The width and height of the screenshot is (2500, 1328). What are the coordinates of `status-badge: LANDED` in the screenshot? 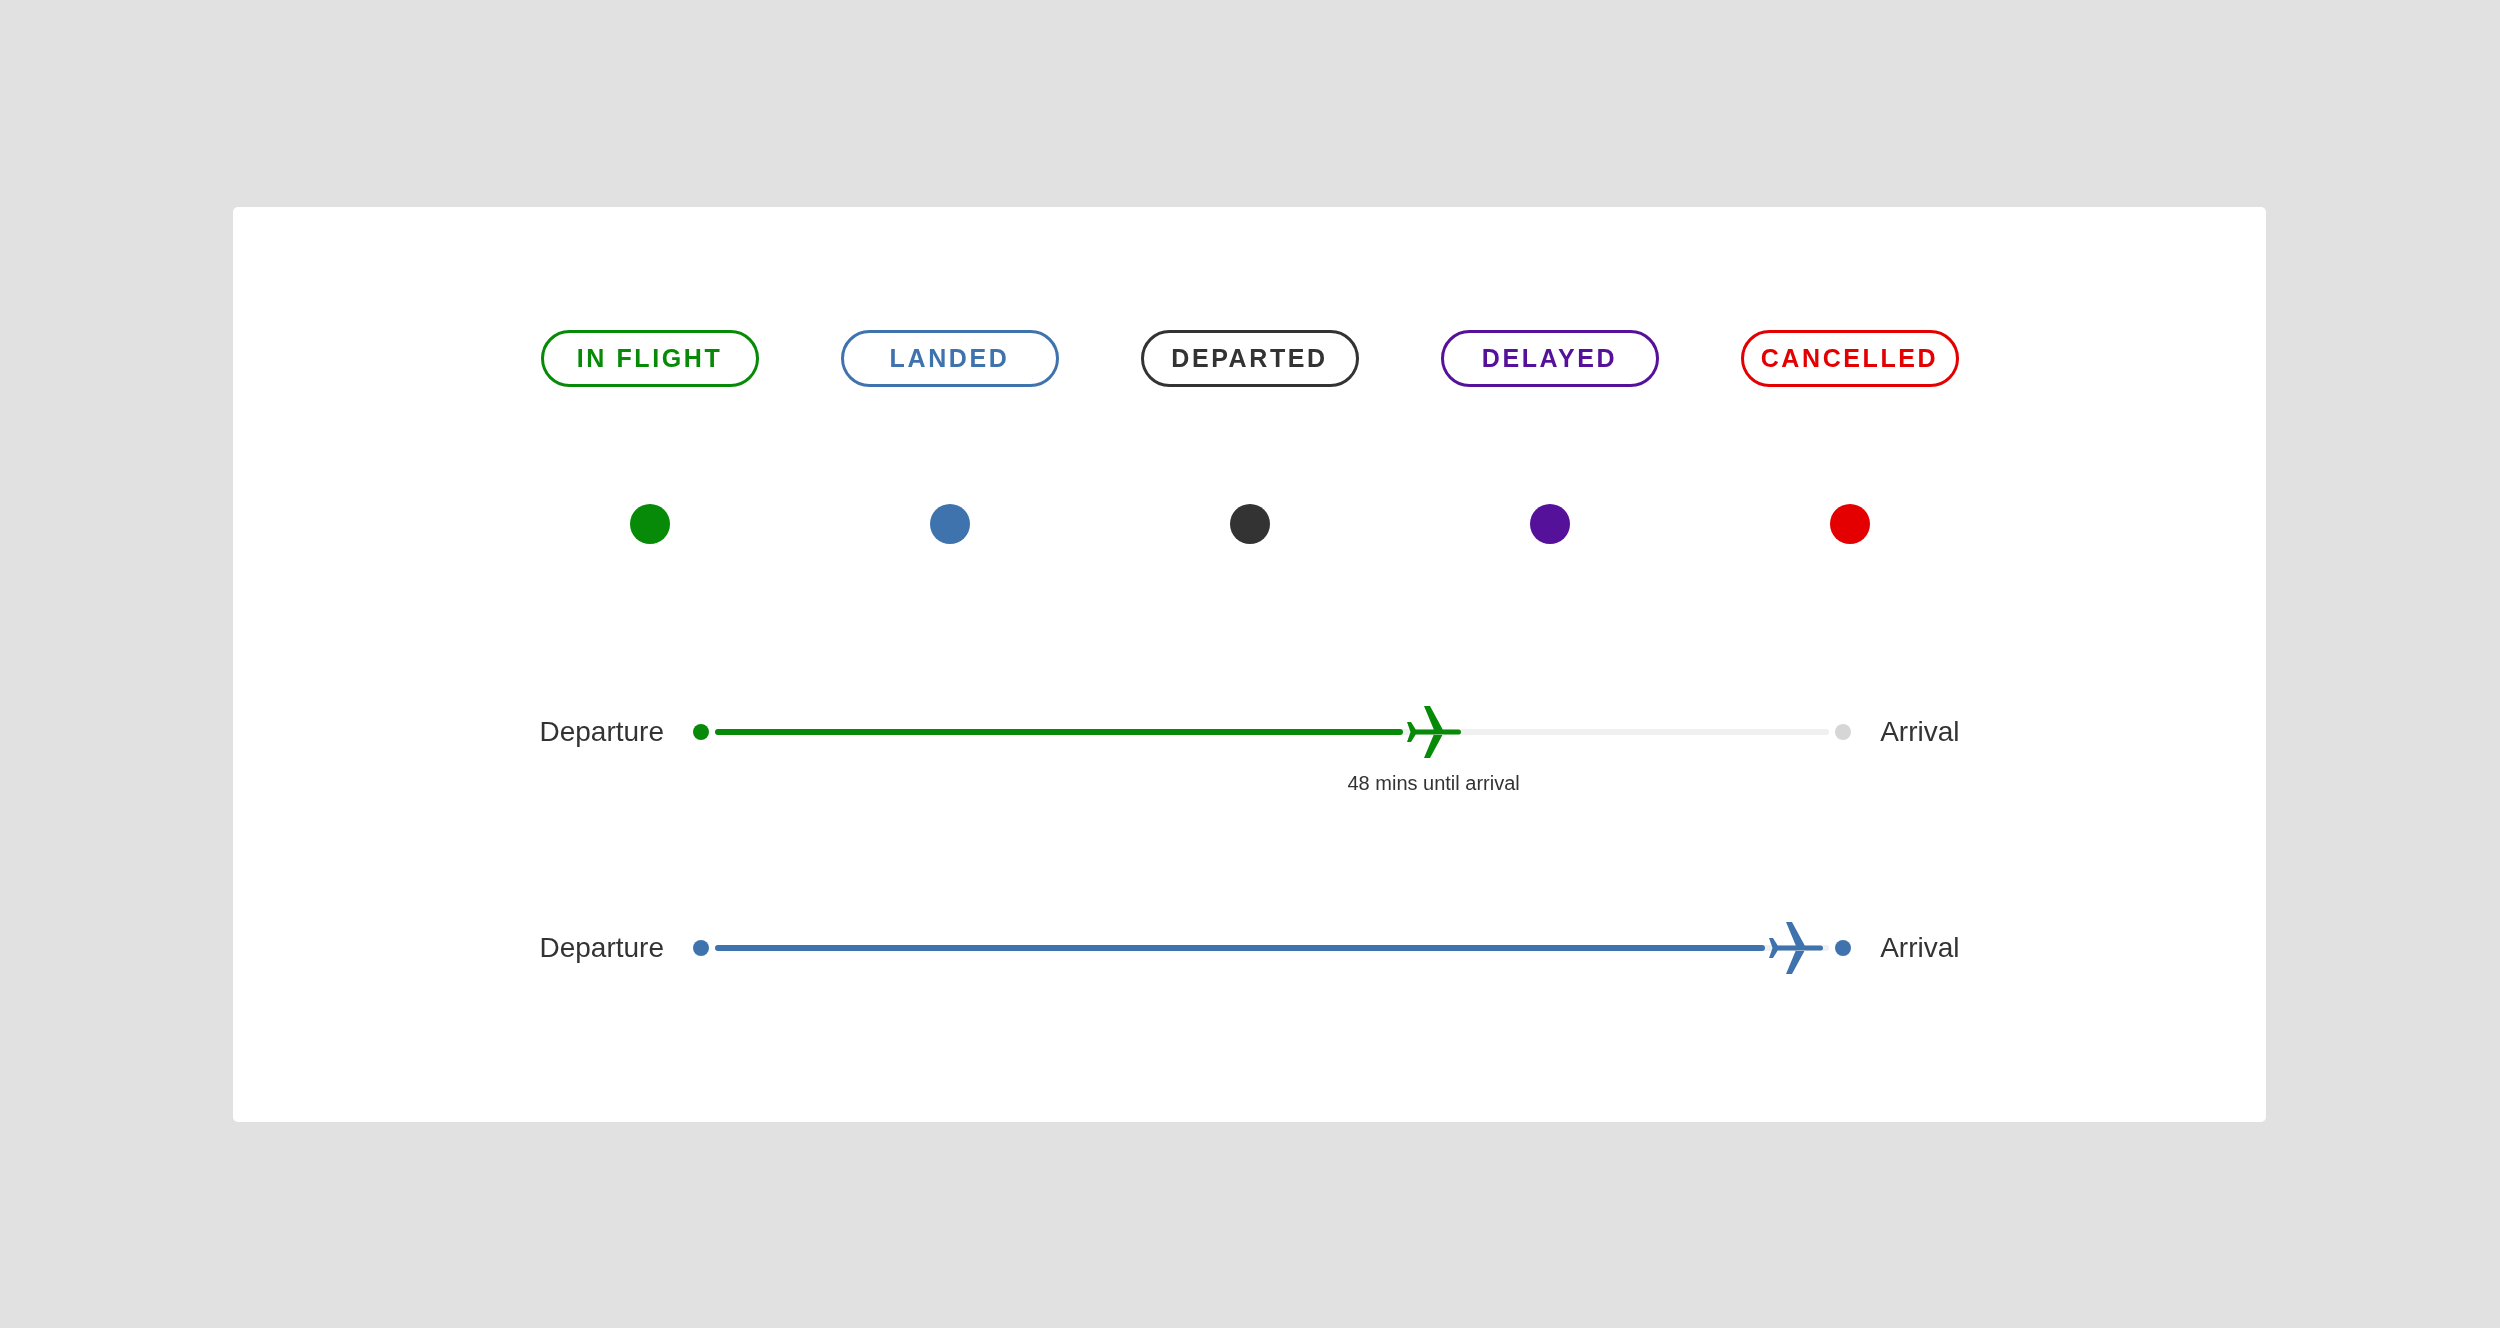 It's located at (949, 358).